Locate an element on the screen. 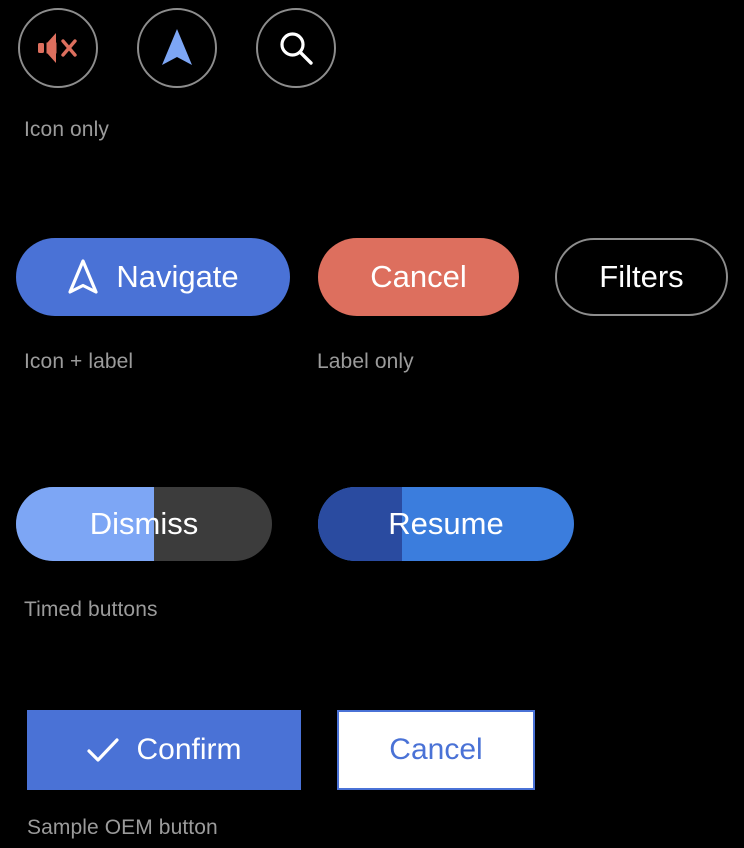 The image size is (744, 848). filters-button-label: Filters is located at coordinates (641, 276).